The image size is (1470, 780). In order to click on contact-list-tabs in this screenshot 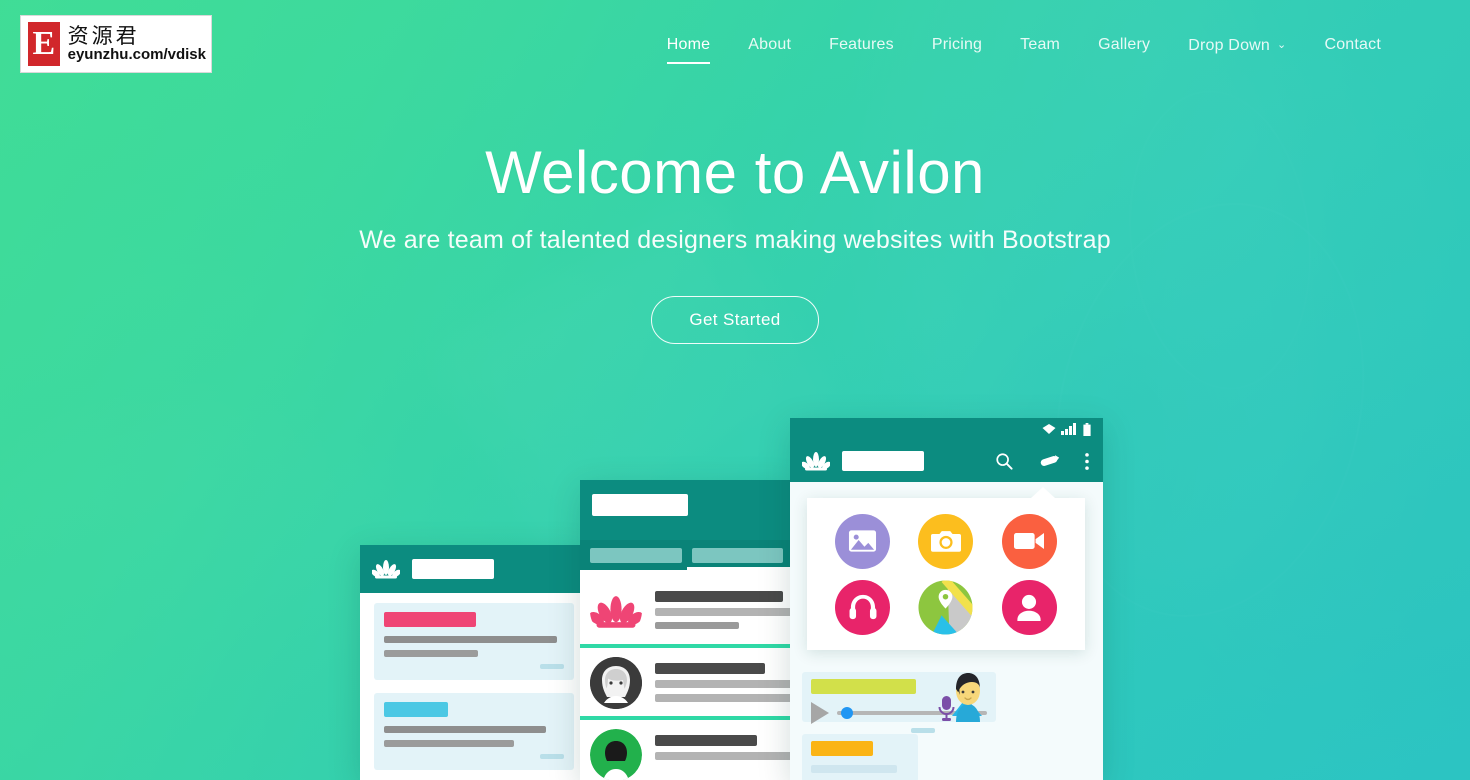, I will do `click(686, 555)`.